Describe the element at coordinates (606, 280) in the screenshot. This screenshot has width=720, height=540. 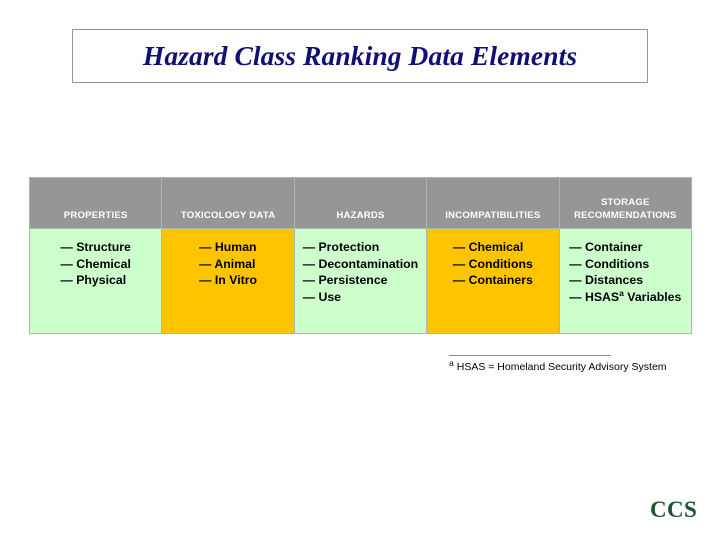
I see `list-item: — Distances` at that location.